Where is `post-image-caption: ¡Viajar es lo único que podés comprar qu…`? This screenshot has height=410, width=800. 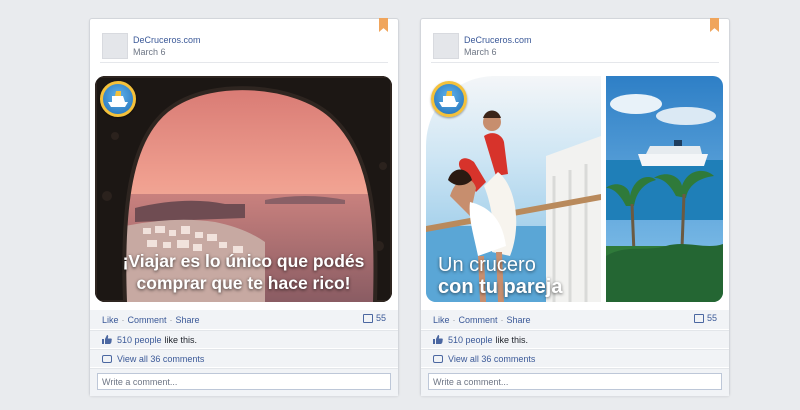 post-image-caption: ¡Viajar es lo único que podés comprar qu… is located at coordinates (243, 272).